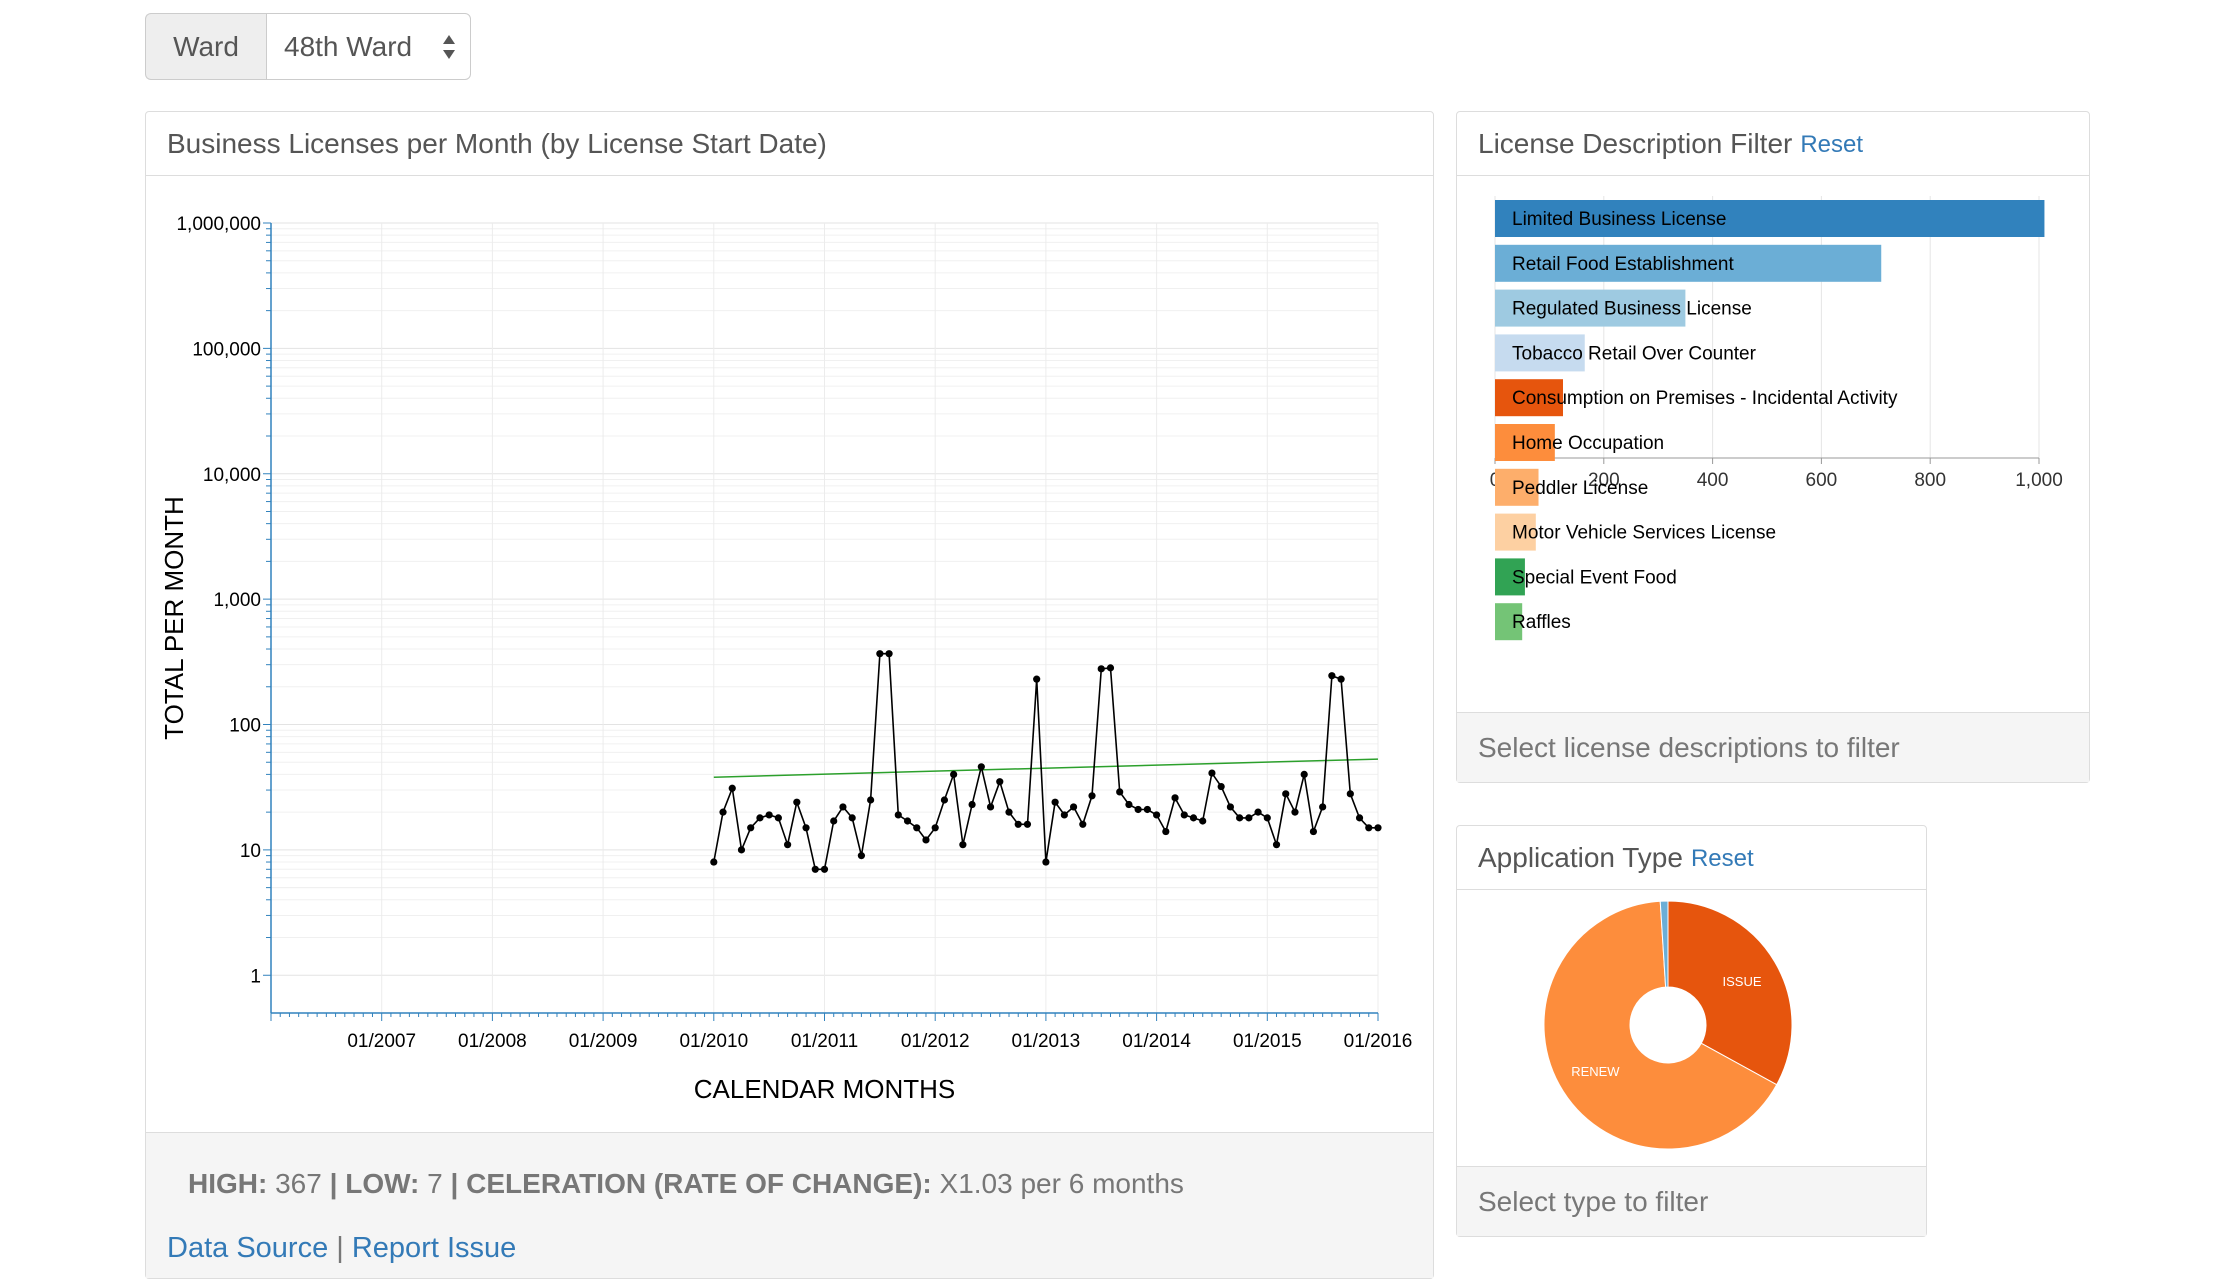 The width and height of the screenshot is (2216, 1282). What do you see at coordinates (1822, 480) in the screenshot?
I see `x-tick-label: 600` at bounding box center [1822, 480].